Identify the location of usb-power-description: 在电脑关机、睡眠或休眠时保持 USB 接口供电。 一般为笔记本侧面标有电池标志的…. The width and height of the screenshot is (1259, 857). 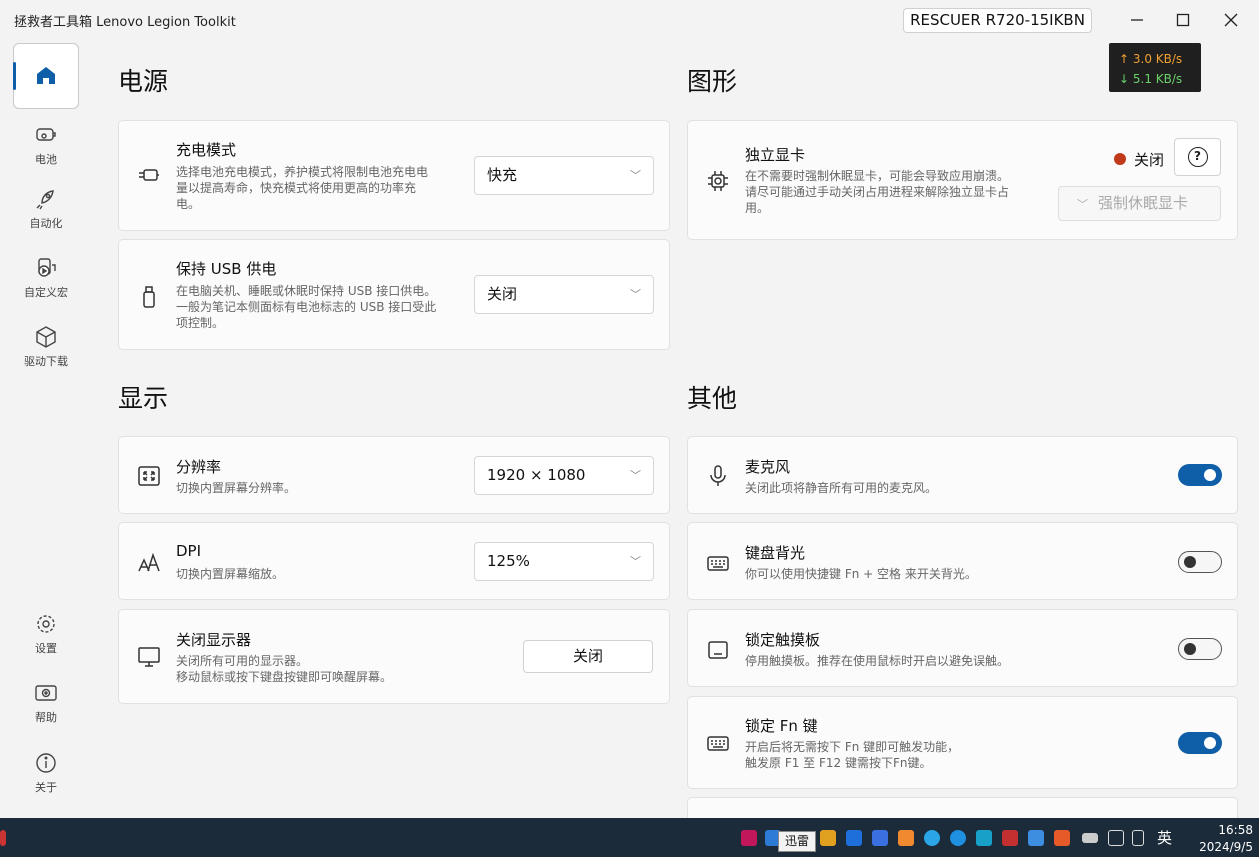
(306, 307).